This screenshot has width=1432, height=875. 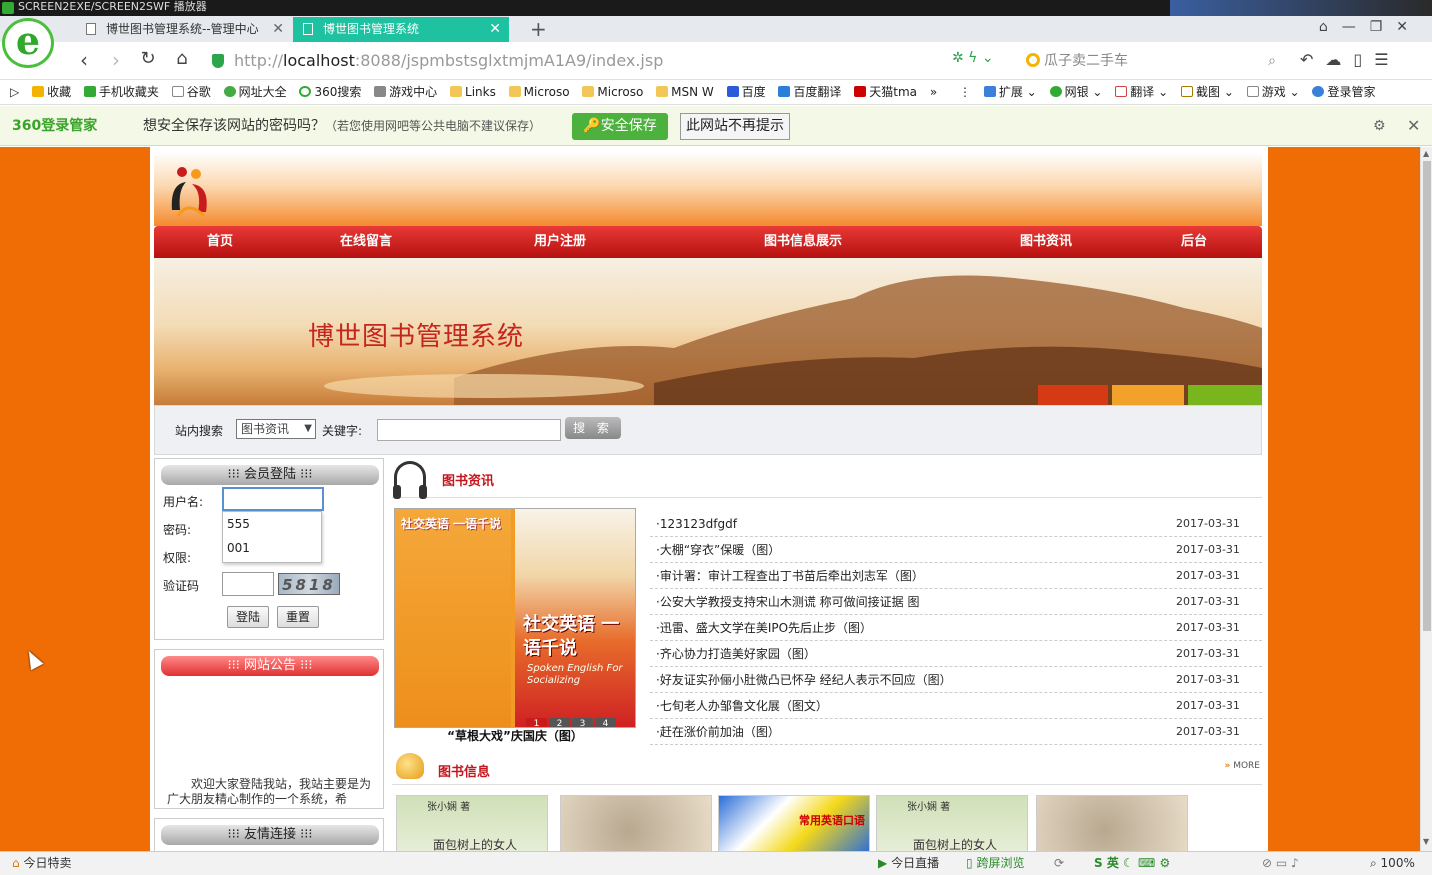 I want to click on news-item: ·齐心协力打造美好家园（图） 2017-03-31, so click(x=956, y=654).